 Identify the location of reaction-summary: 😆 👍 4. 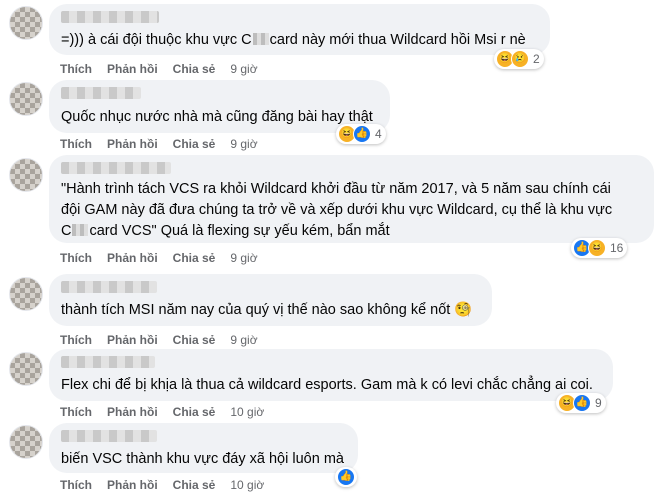
(361, 134).